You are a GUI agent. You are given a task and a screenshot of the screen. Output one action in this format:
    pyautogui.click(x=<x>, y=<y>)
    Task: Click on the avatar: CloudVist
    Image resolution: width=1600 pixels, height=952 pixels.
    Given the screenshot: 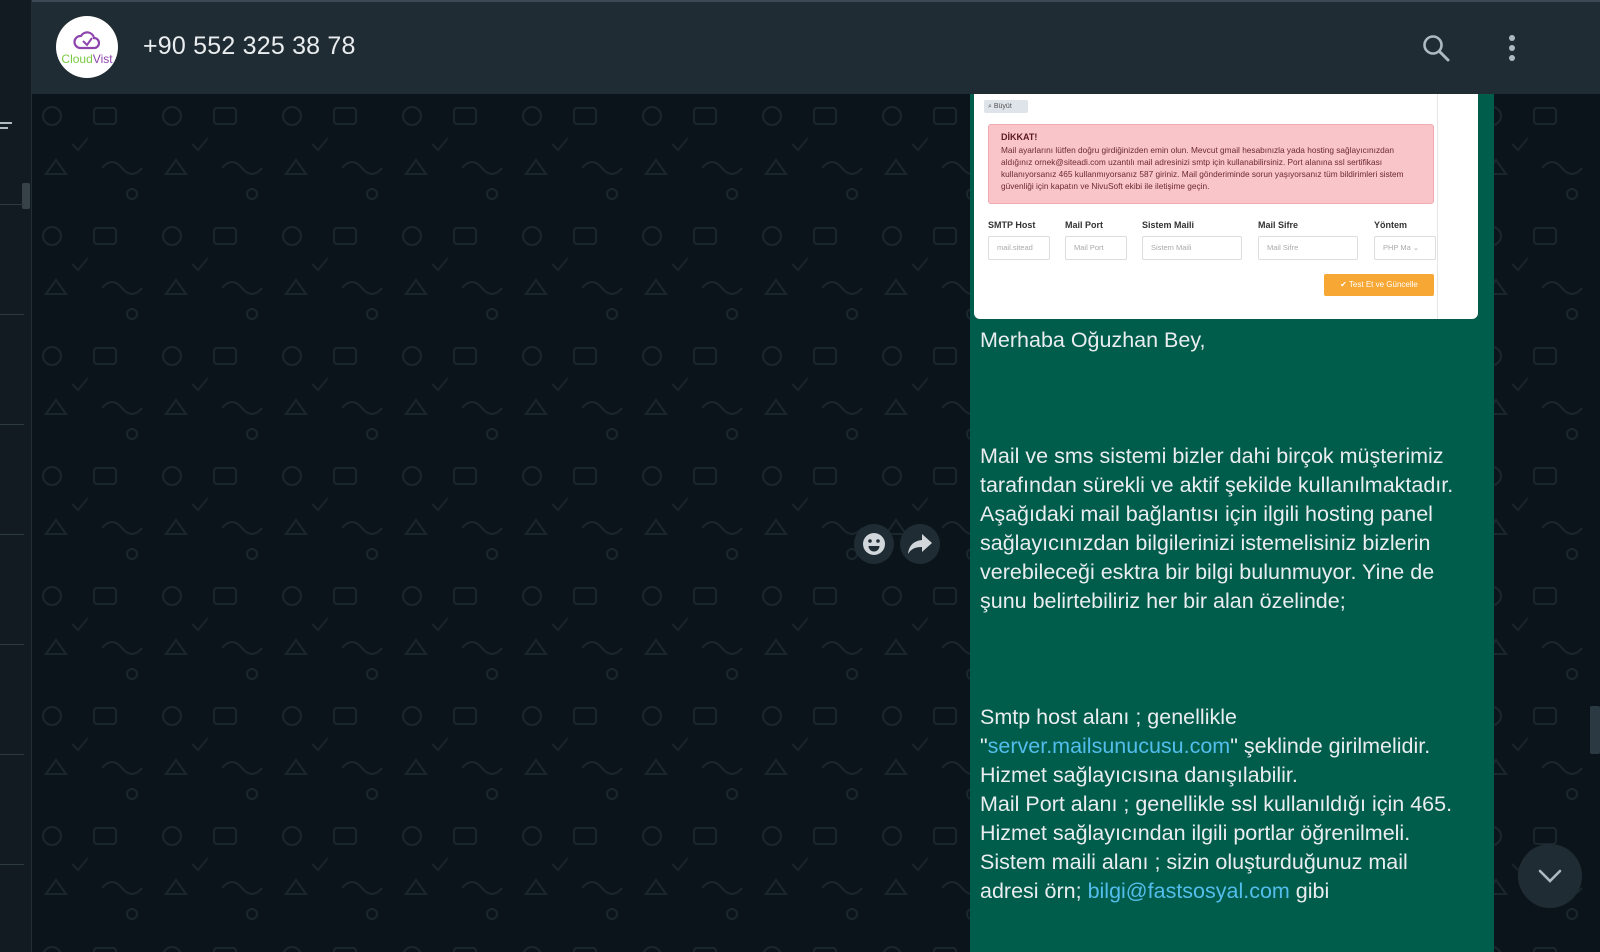 What is the action you would take?
    pyautogui.click(x=87, y=47)
    